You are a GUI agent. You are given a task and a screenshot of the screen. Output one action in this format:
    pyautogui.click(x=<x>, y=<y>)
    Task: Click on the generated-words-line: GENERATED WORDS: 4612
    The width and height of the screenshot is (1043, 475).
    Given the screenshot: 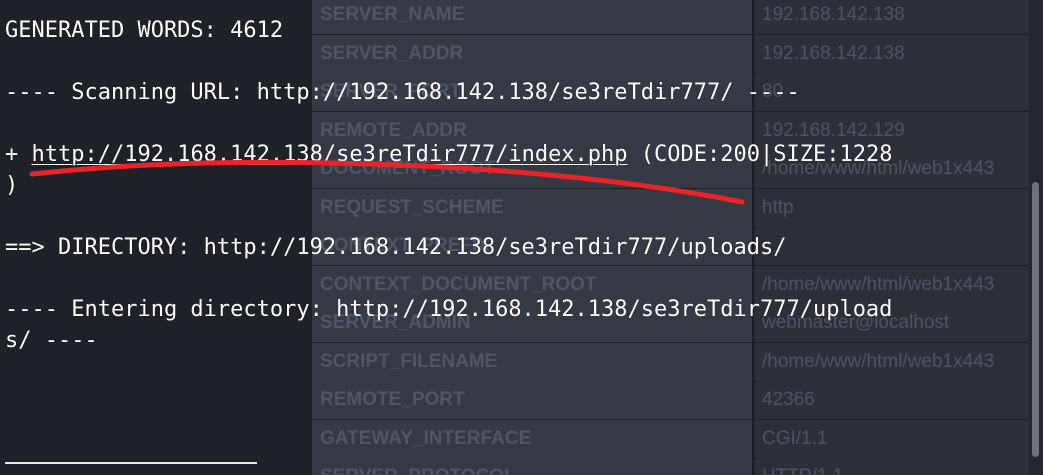 What is the action you would take?
    pyautogui.click(x=144, y=30)
    